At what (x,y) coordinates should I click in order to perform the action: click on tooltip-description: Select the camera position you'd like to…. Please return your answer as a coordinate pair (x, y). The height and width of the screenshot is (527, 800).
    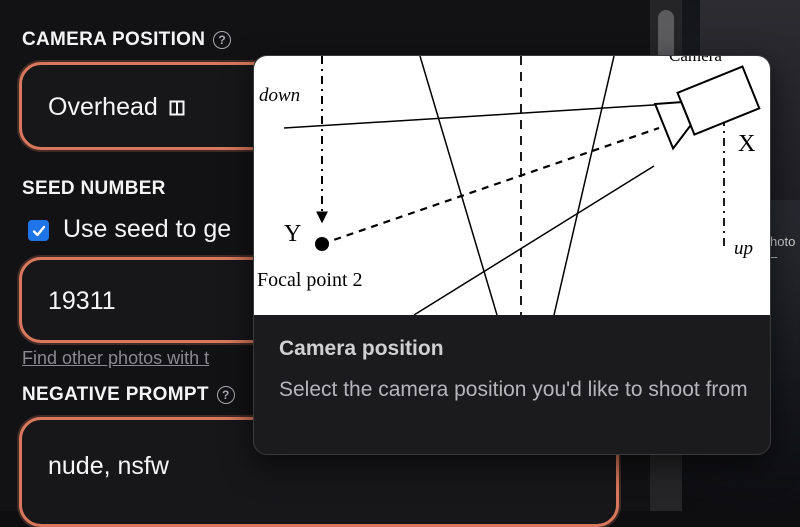
    Looking at the image, I should click on (513, 389).